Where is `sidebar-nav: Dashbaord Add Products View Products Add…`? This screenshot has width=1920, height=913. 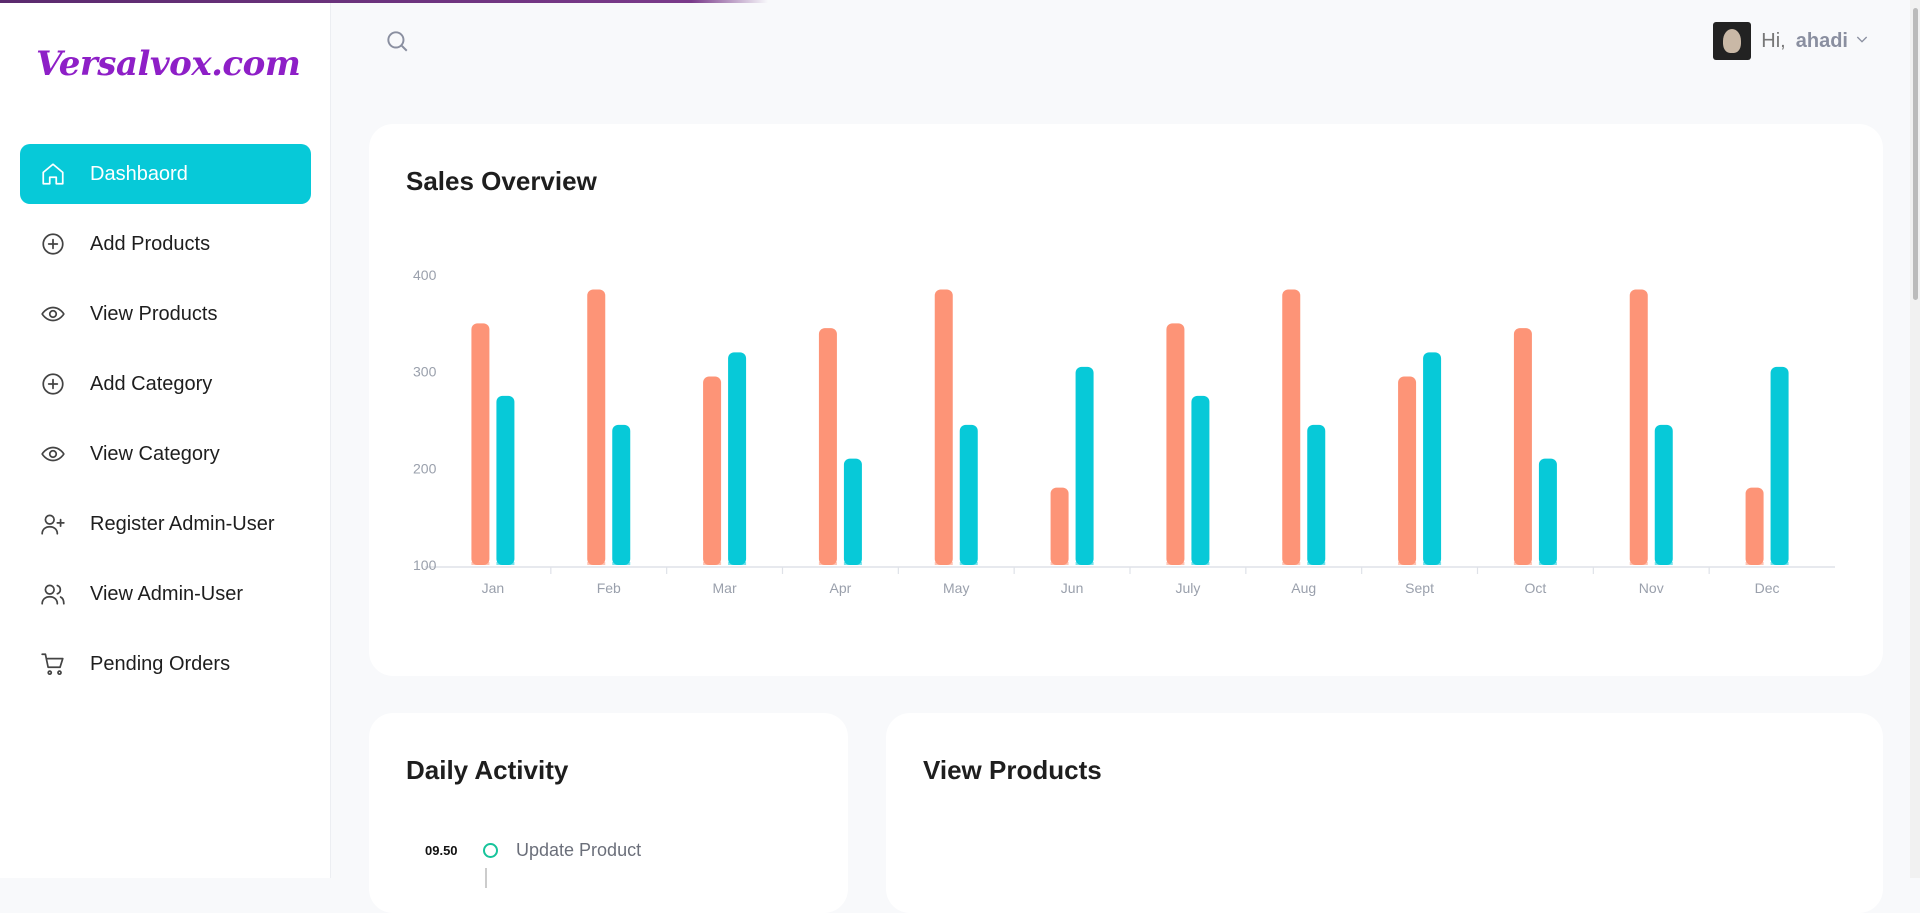 sidebar-nav: Dashbaord Add Products View Products Add… is located at coordinates (165, 424).